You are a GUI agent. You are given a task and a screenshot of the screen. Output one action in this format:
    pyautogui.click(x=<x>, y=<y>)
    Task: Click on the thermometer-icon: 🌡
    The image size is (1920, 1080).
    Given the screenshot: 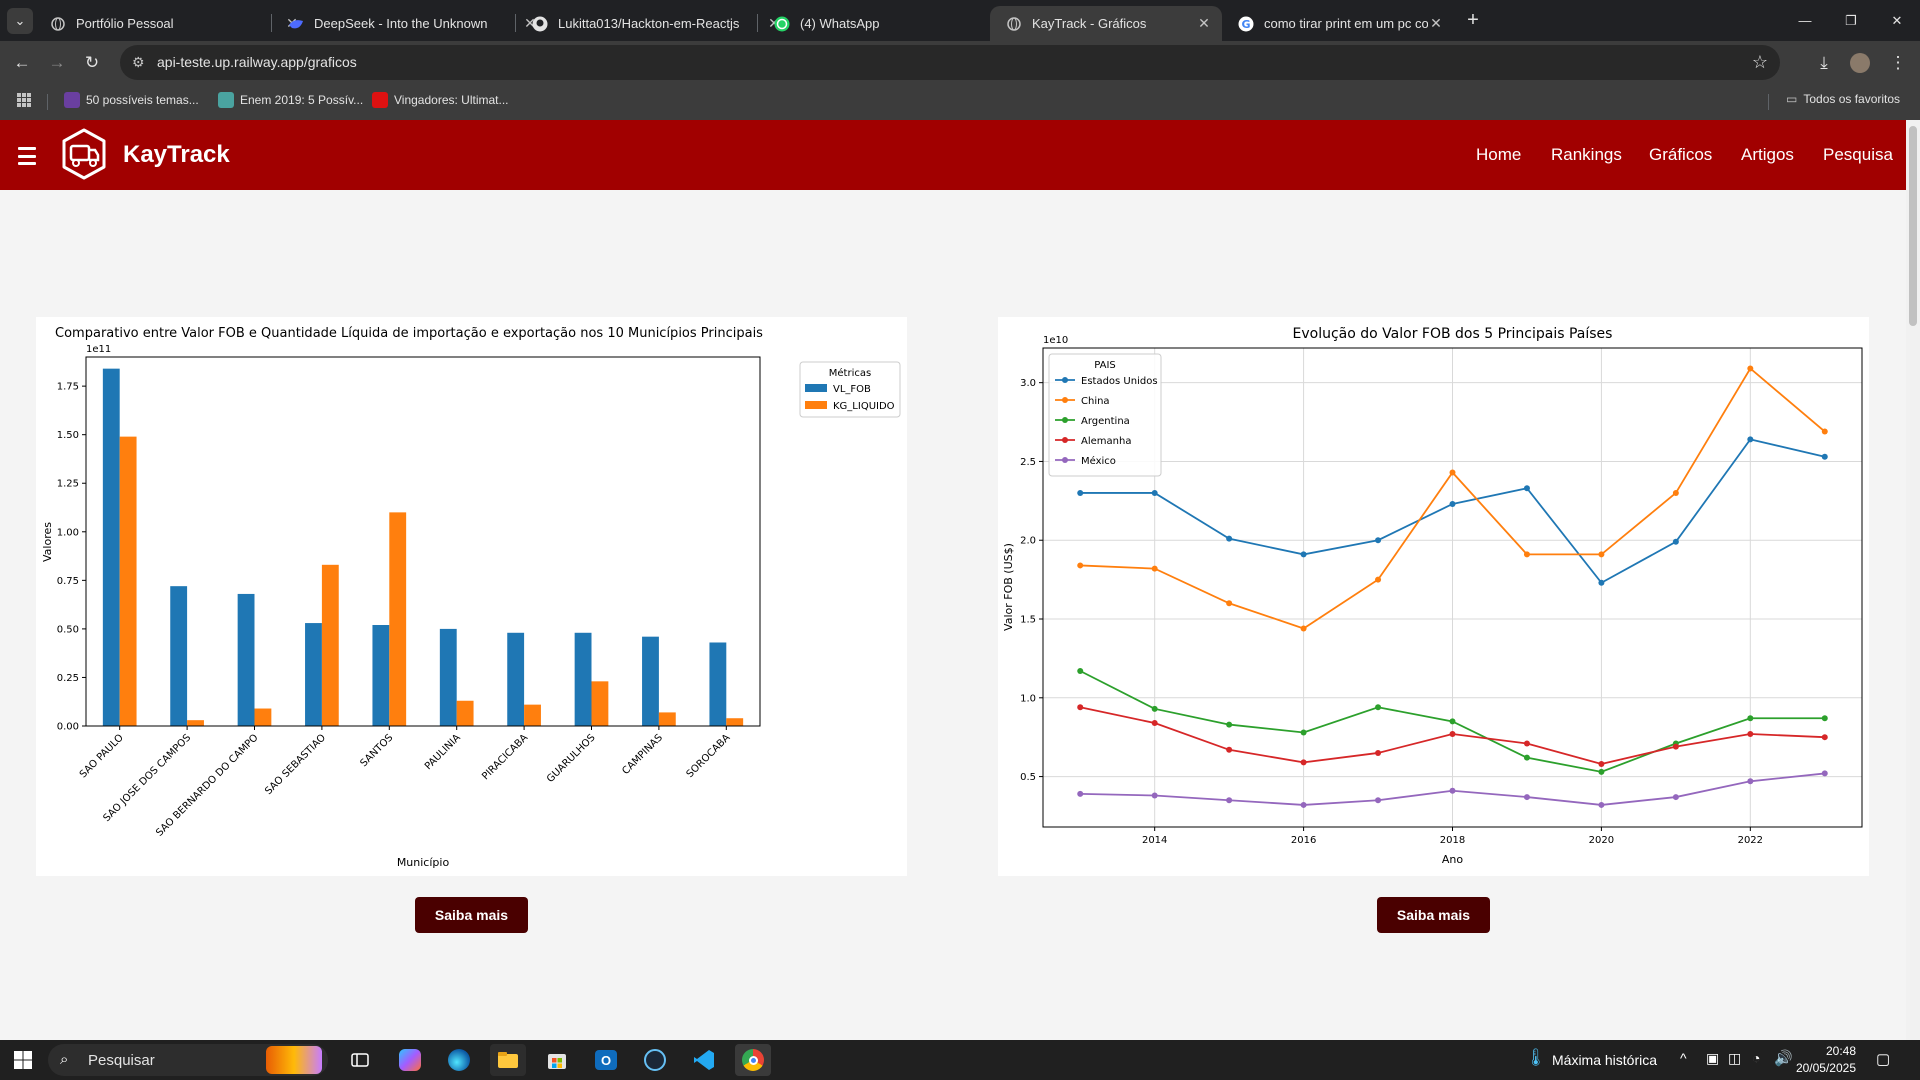 What is the action you would take?
    pyautogui.click(x=1536, y=1057)
    